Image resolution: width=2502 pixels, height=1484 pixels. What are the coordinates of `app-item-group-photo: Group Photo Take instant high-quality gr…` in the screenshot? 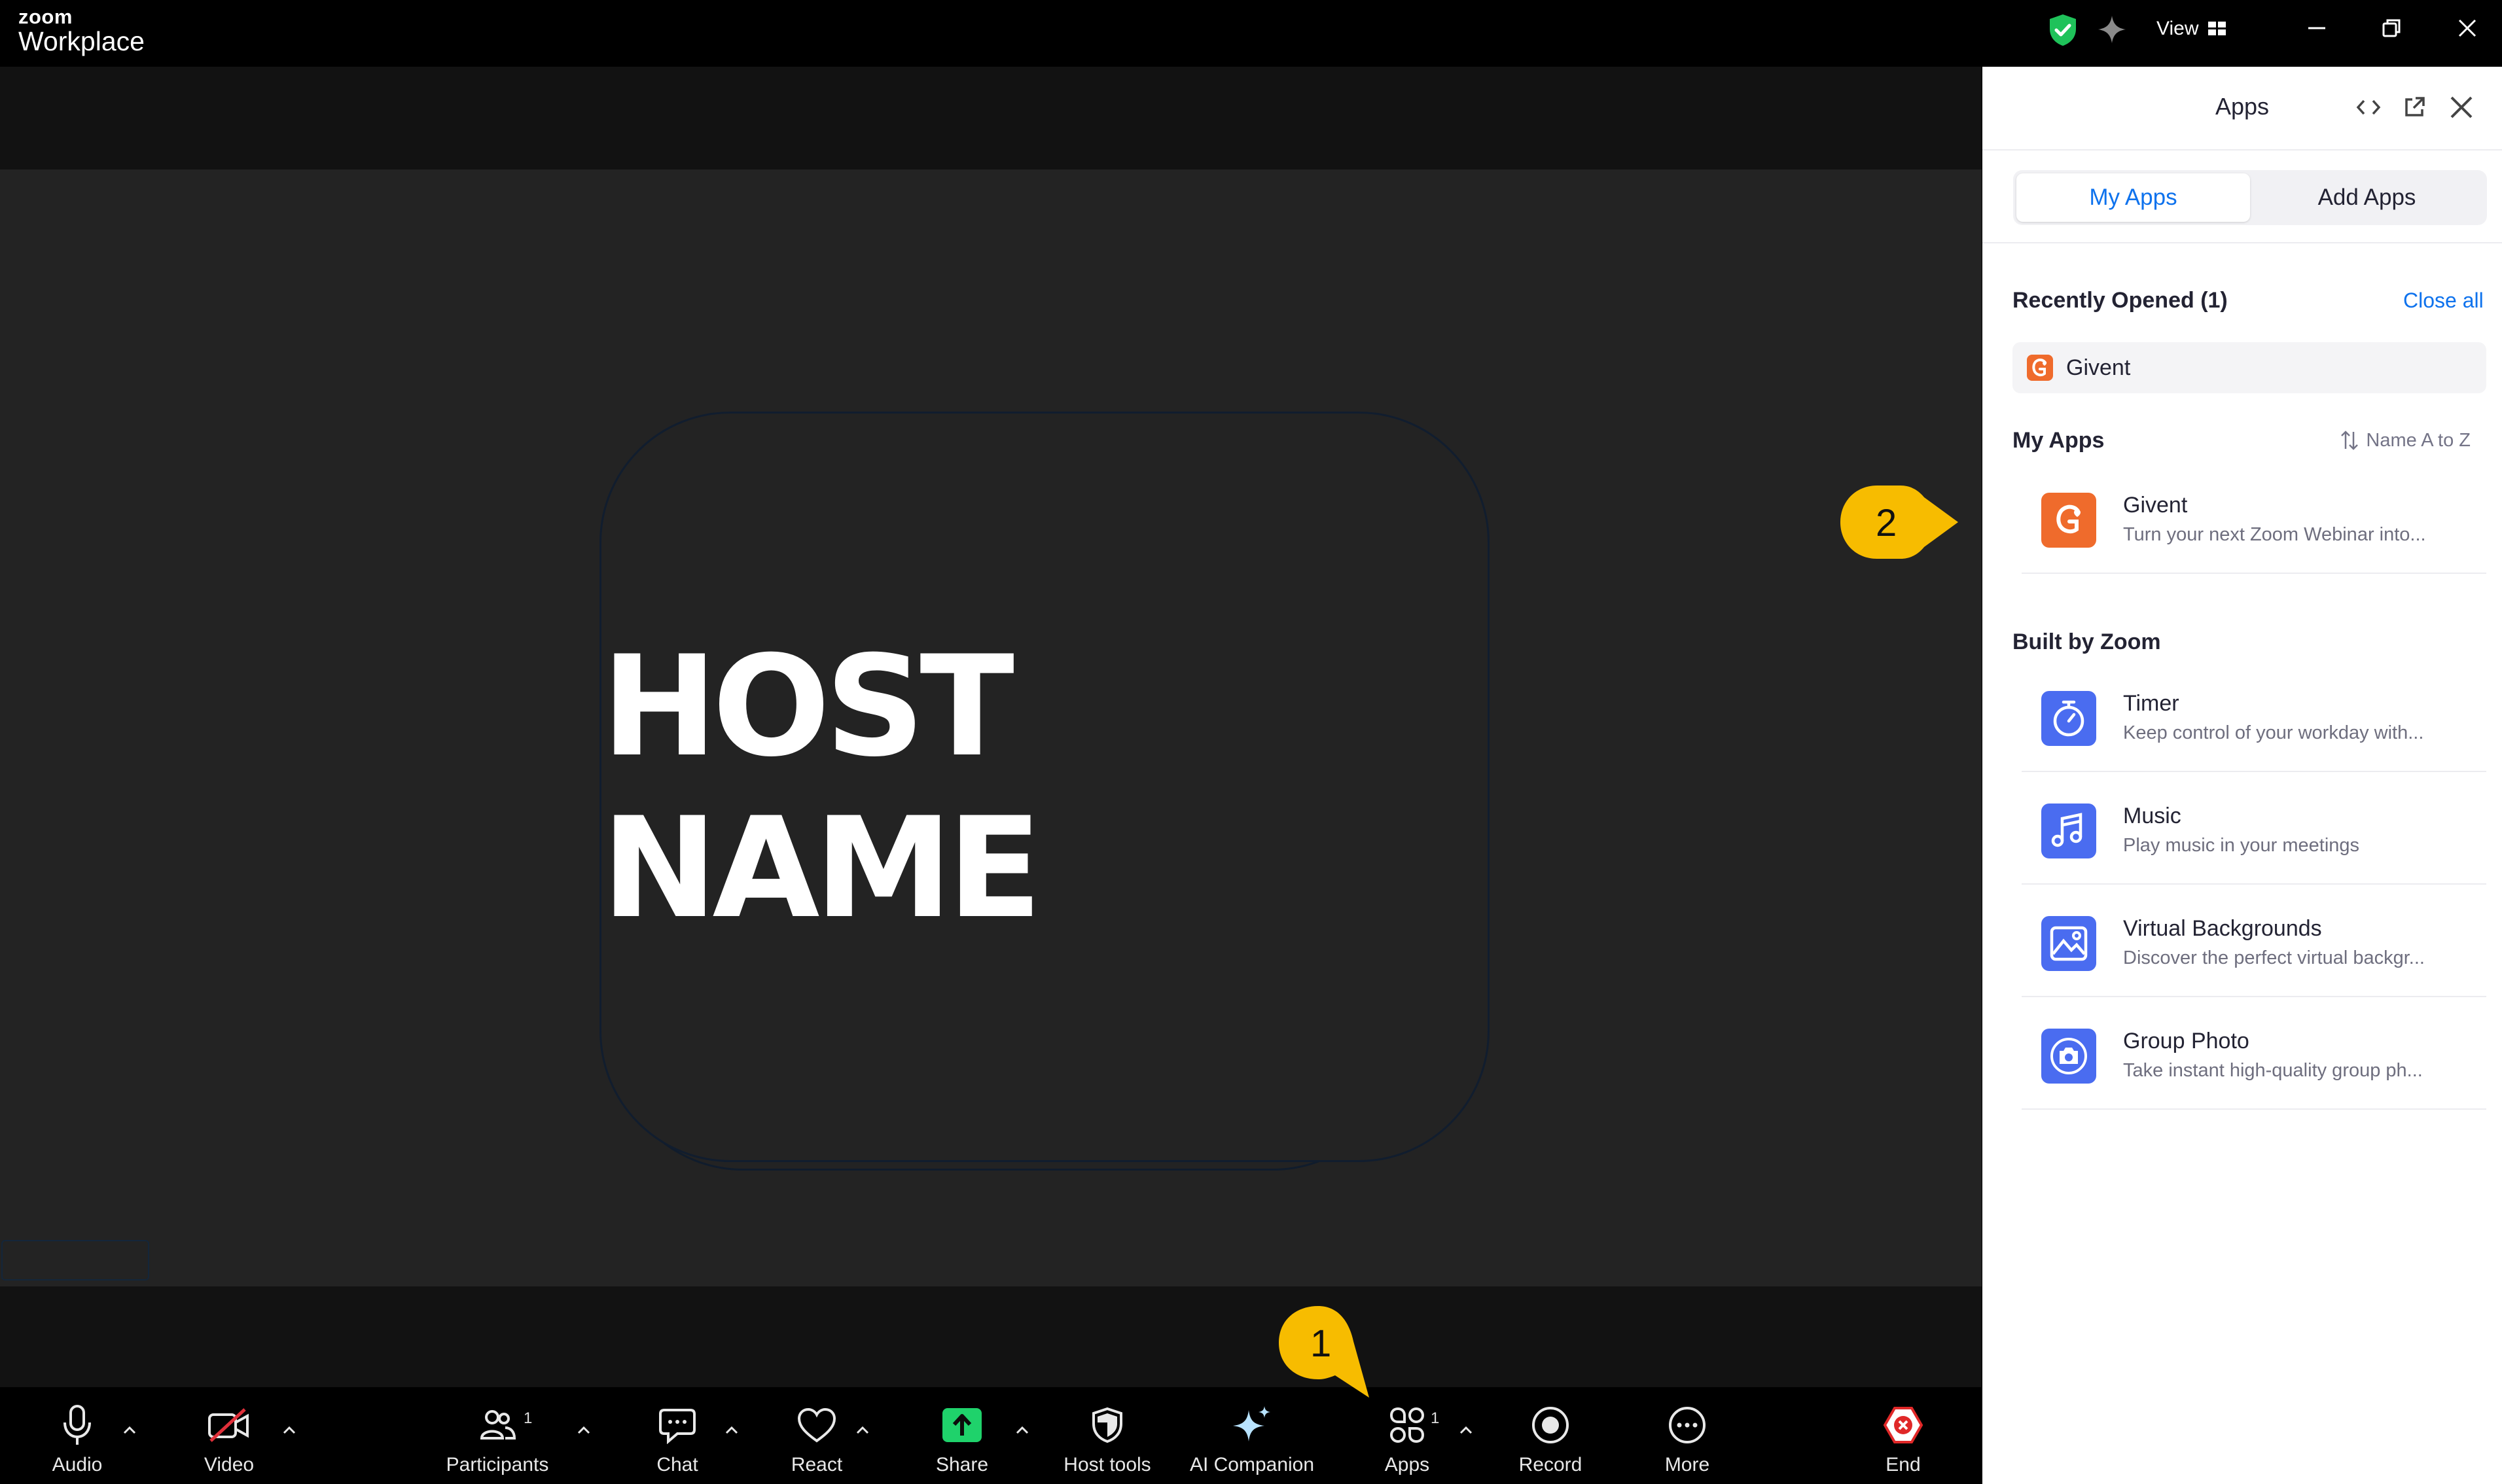 It's located at (2254, 1061).